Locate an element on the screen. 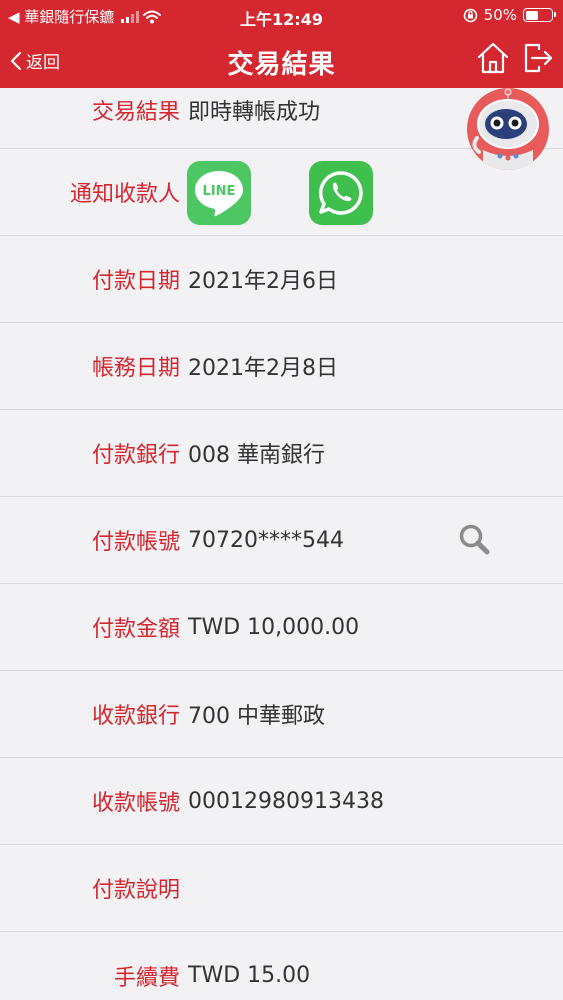 This screenshot has width=563, height=1000. accounting-date-value: 2021年2月8日 is located at coordinates (263, 368).